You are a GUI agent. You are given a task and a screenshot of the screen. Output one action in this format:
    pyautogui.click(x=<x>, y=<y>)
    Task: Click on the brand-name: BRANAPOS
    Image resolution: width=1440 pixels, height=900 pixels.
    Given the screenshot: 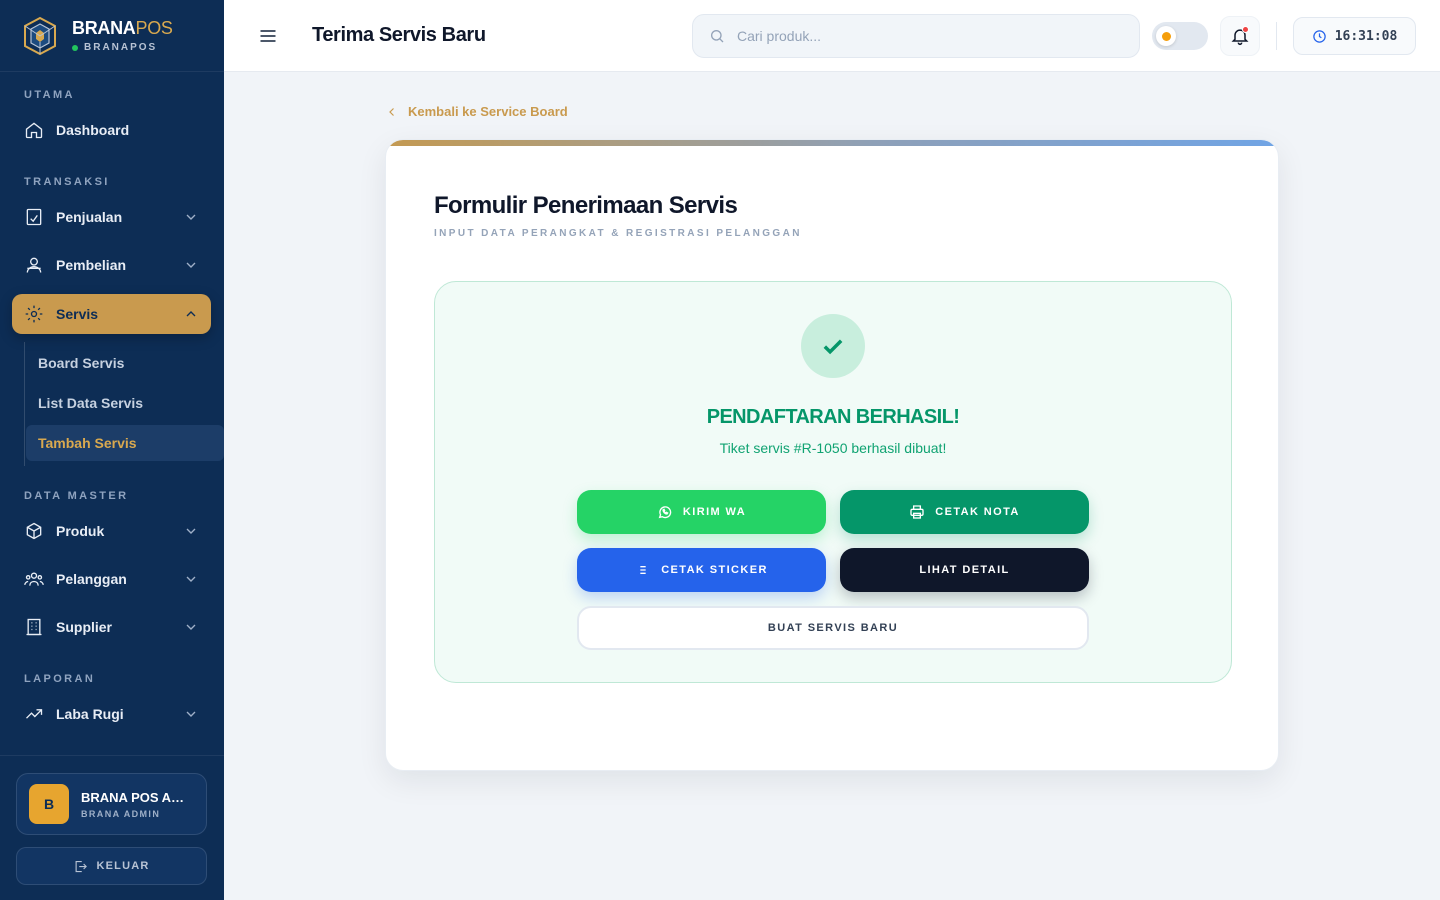 What is the action you would take?
    pyautogui.click(x=122, y=28)
    